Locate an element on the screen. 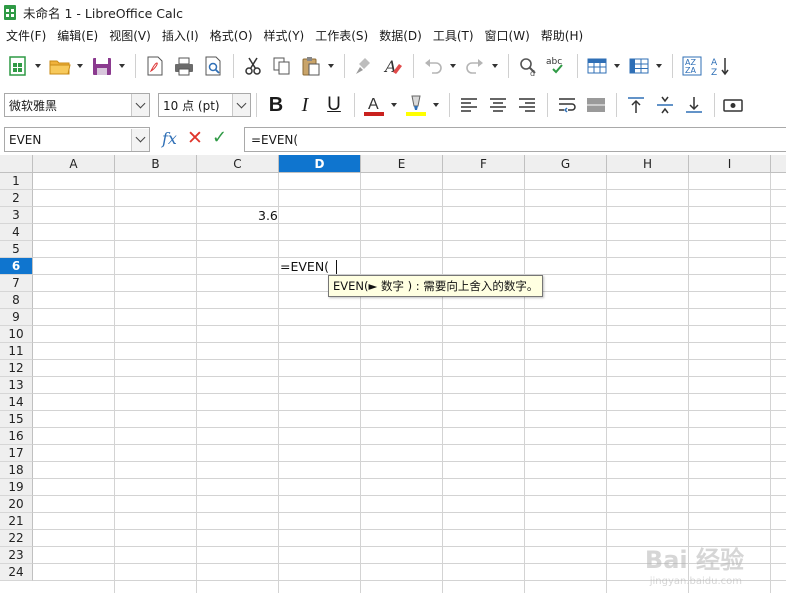 The image size is (786, 593). row-header-10: 10 is located at coordinates (16, 334).